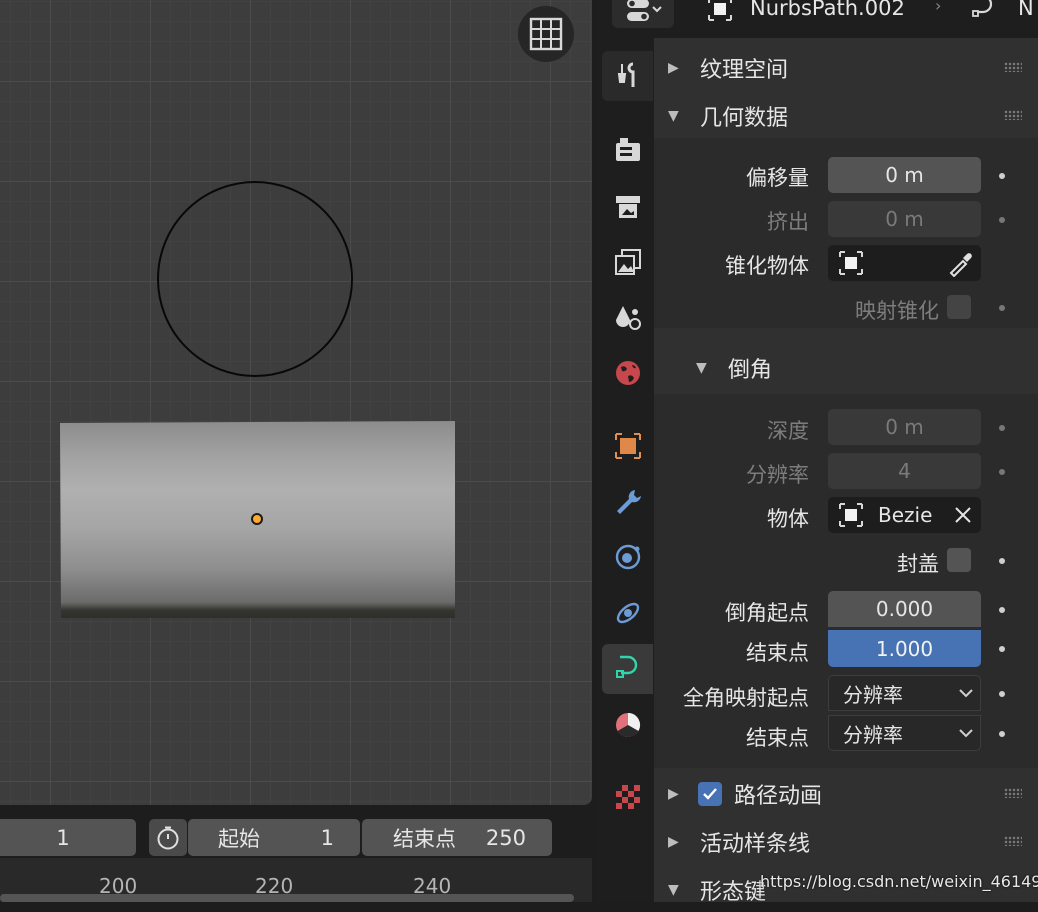  Describe the element at coordinates (963, 515) in the screenshot. I see `clear-x-icon` at that location.